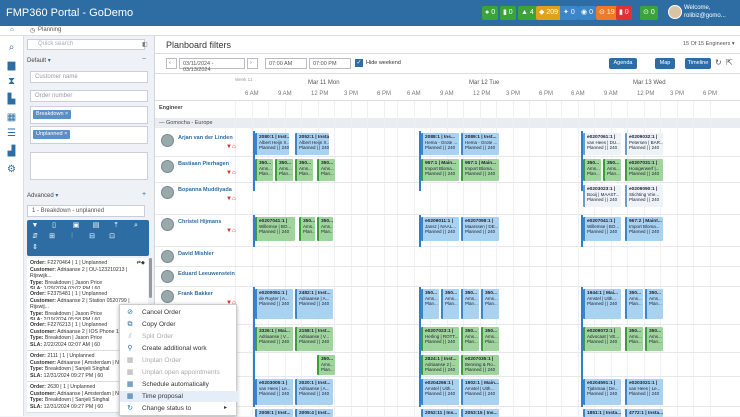 The height and width of the screenshot is (417, 740). I want to click on time-to-input: 07:00 PM, so click(330, 63).